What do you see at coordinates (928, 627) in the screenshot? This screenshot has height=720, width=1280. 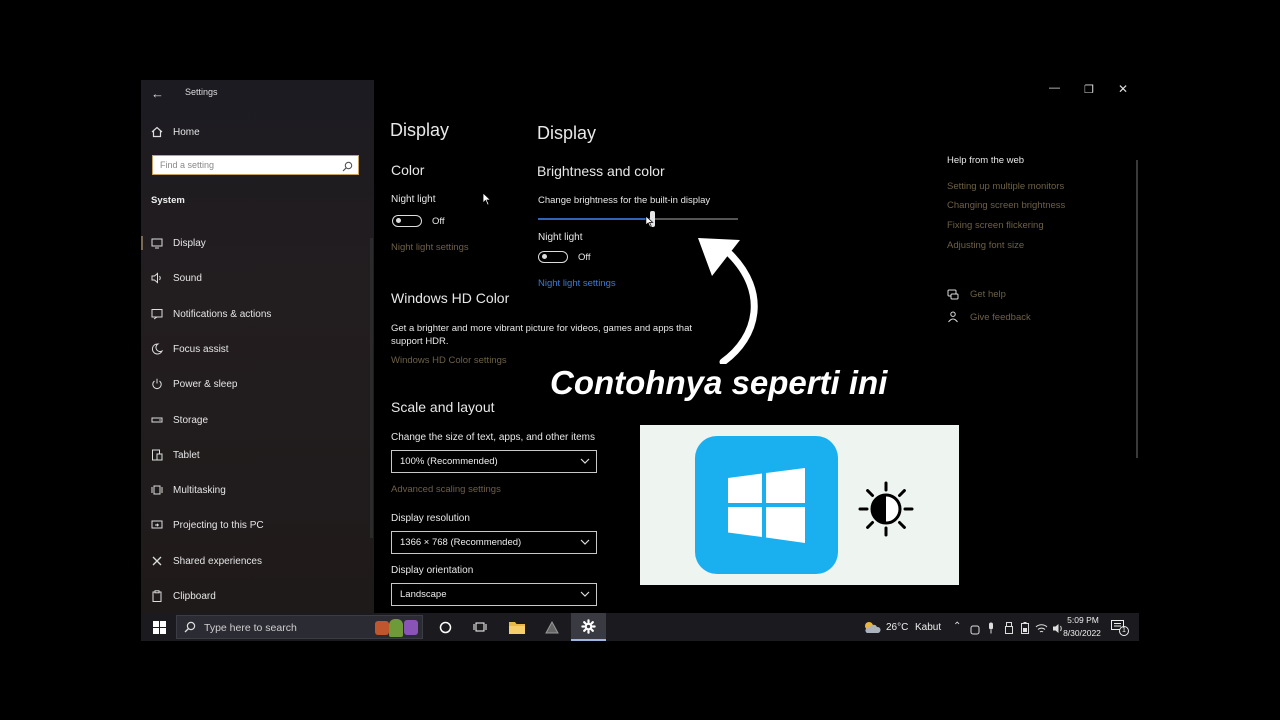 I see `weather-desc: Kabut` at bounding box center [928, 627].